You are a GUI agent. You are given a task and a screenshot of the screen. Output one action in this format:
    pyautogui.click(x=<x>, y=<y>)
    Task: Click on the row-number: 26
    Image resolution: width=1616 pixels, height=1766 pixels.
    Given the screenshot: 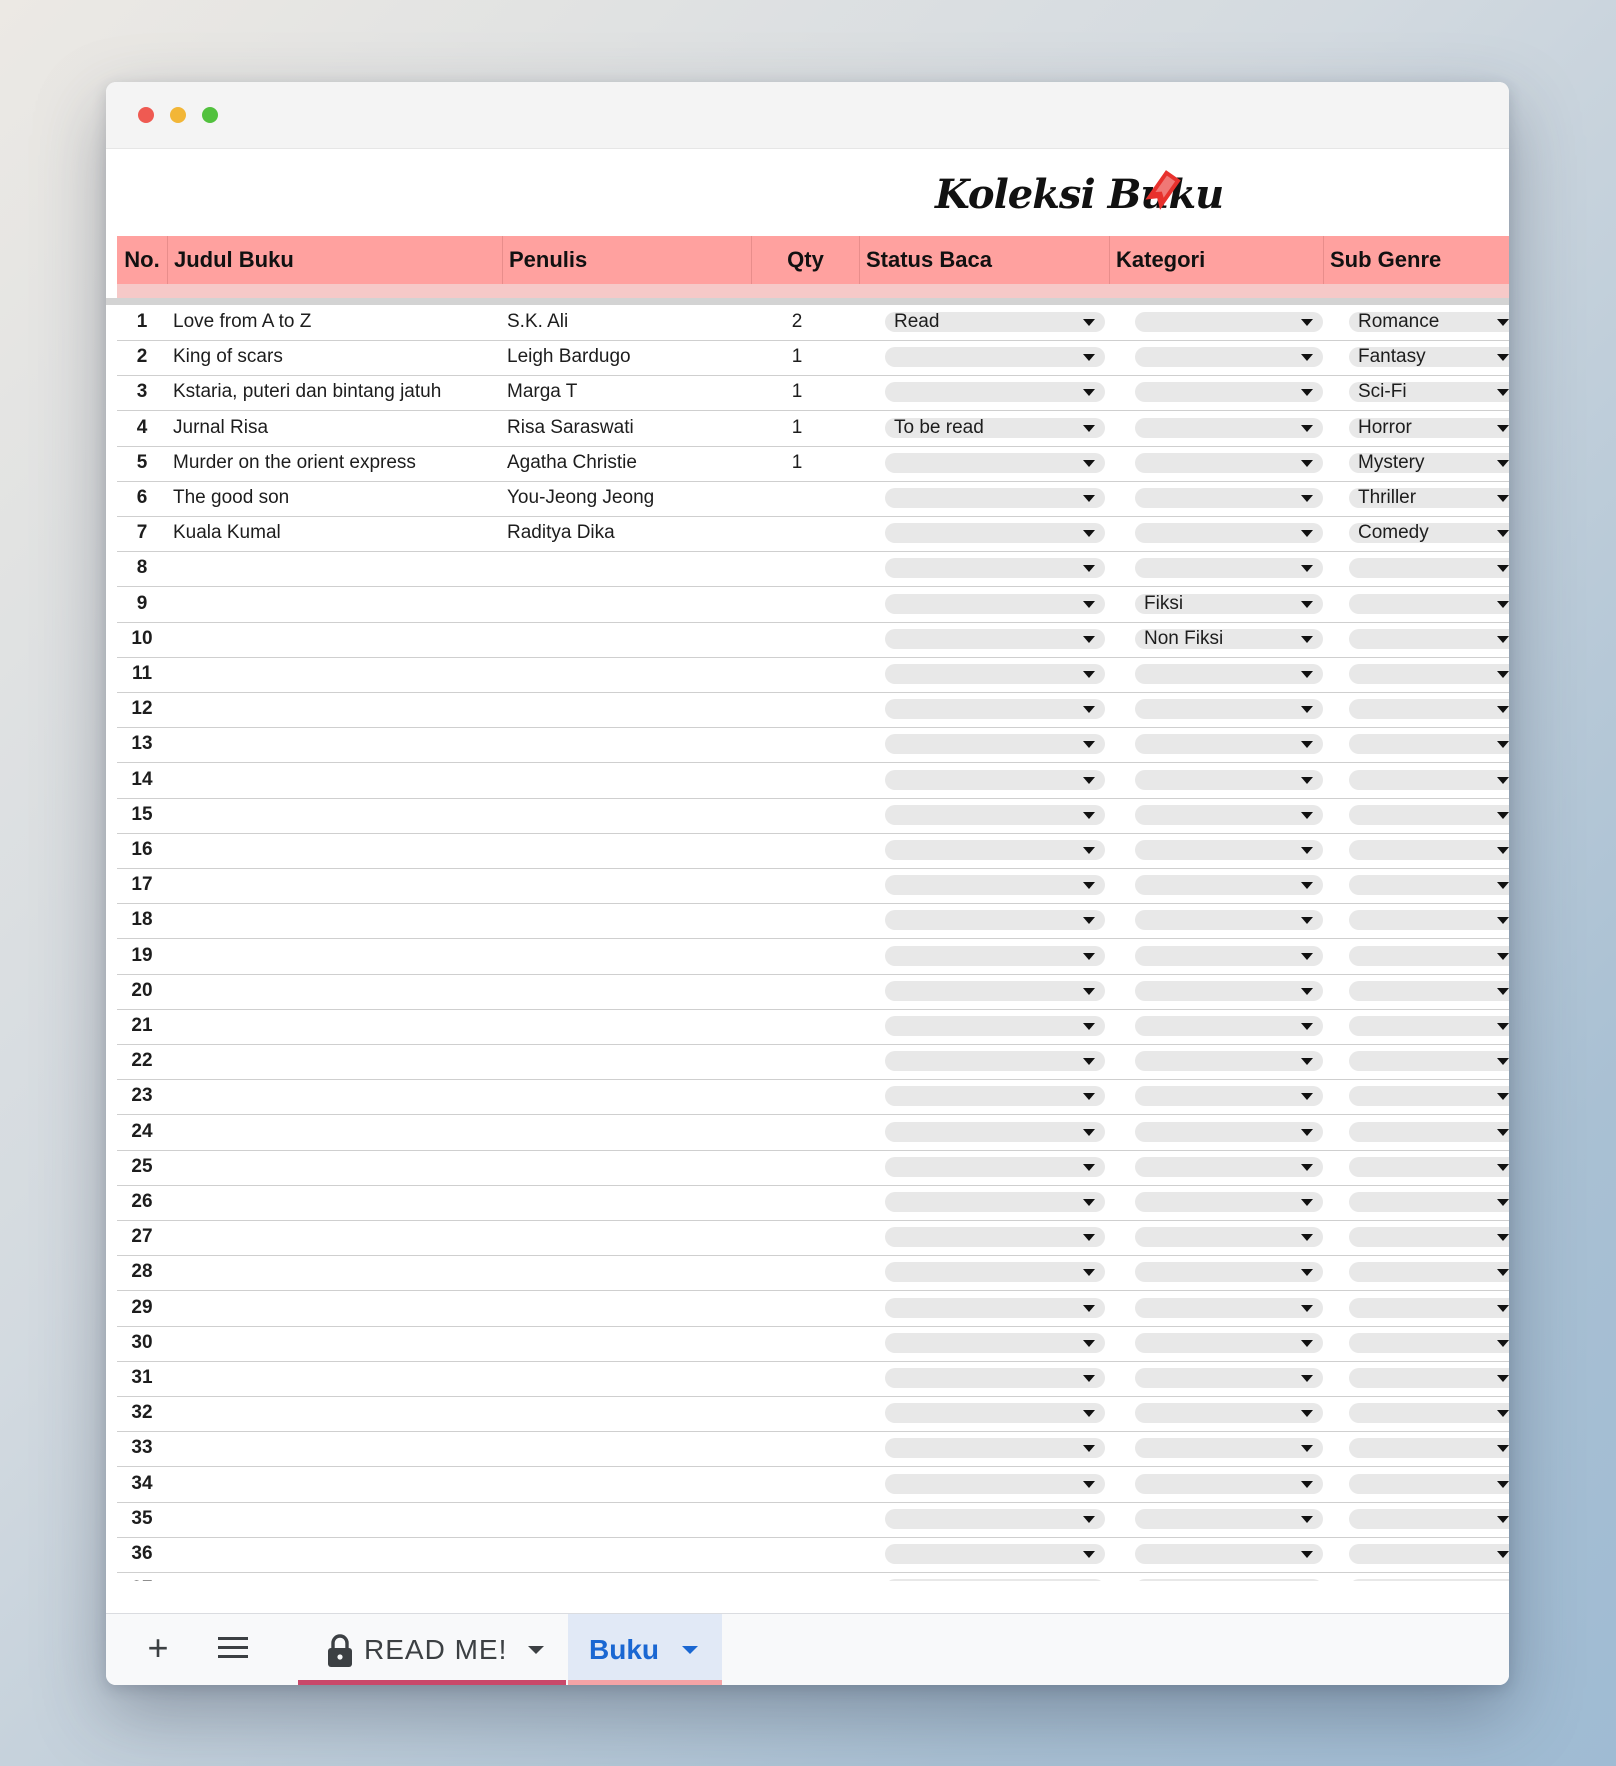 What is the action you would take?
    pyautogui.click(x=142, y=1202)
    